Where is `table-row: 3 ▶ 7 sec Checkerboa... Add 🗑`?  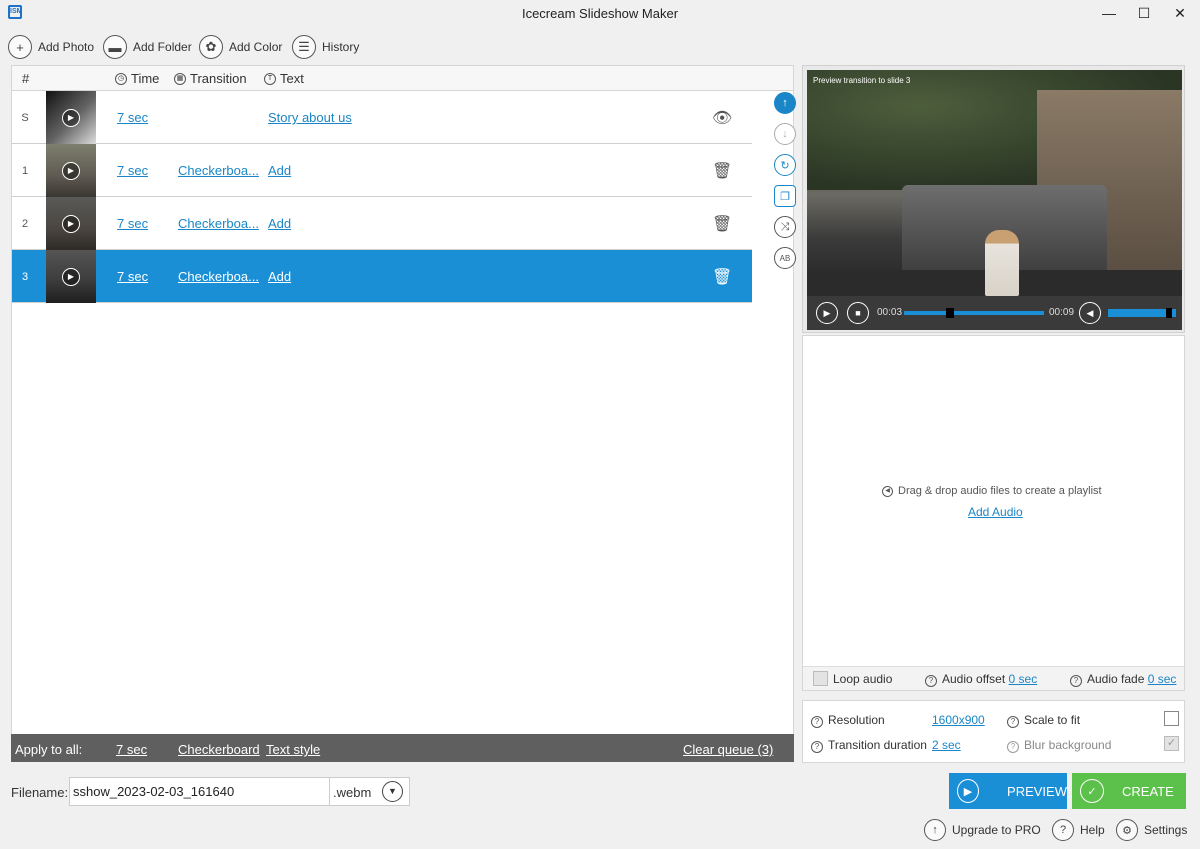 table-row: 3 ▶ 7 sec Checkerboa... Add 🗑 is located at coordinates (382, 276).